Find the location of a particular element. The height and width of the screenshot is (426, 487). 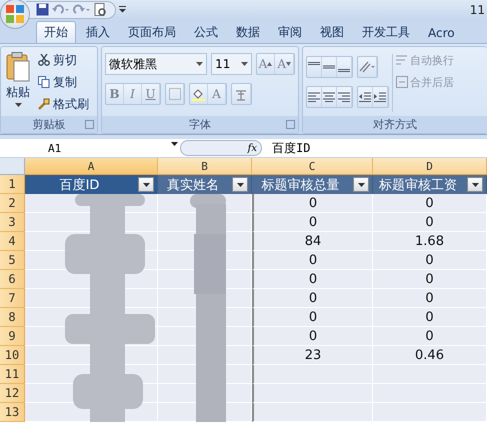

row-header: 7 is located at coordinates (12, 298).